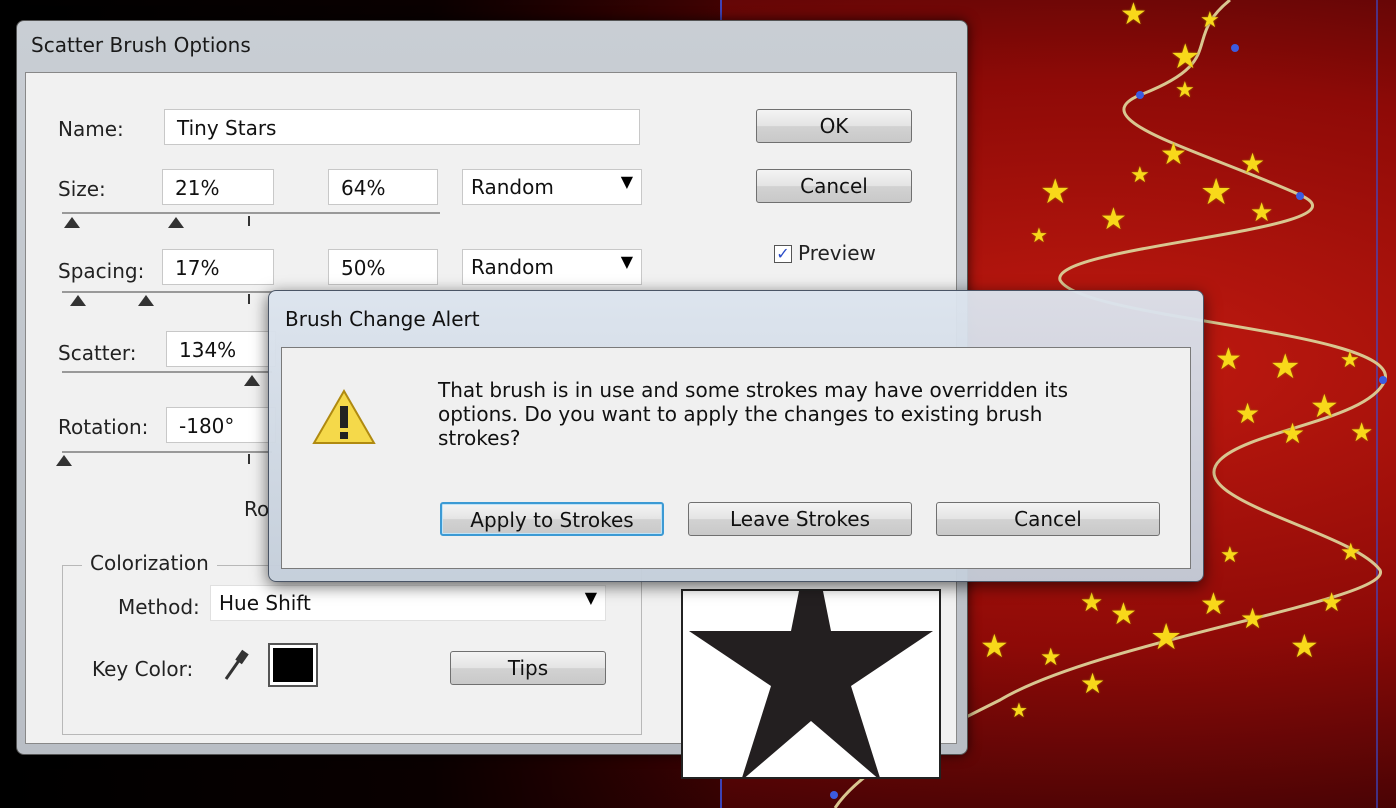 The width and height of the screenshot is (1396, 808). Describe the element at coordinates (344, 419) in the screenshot. I see `warning-icon` at that location.